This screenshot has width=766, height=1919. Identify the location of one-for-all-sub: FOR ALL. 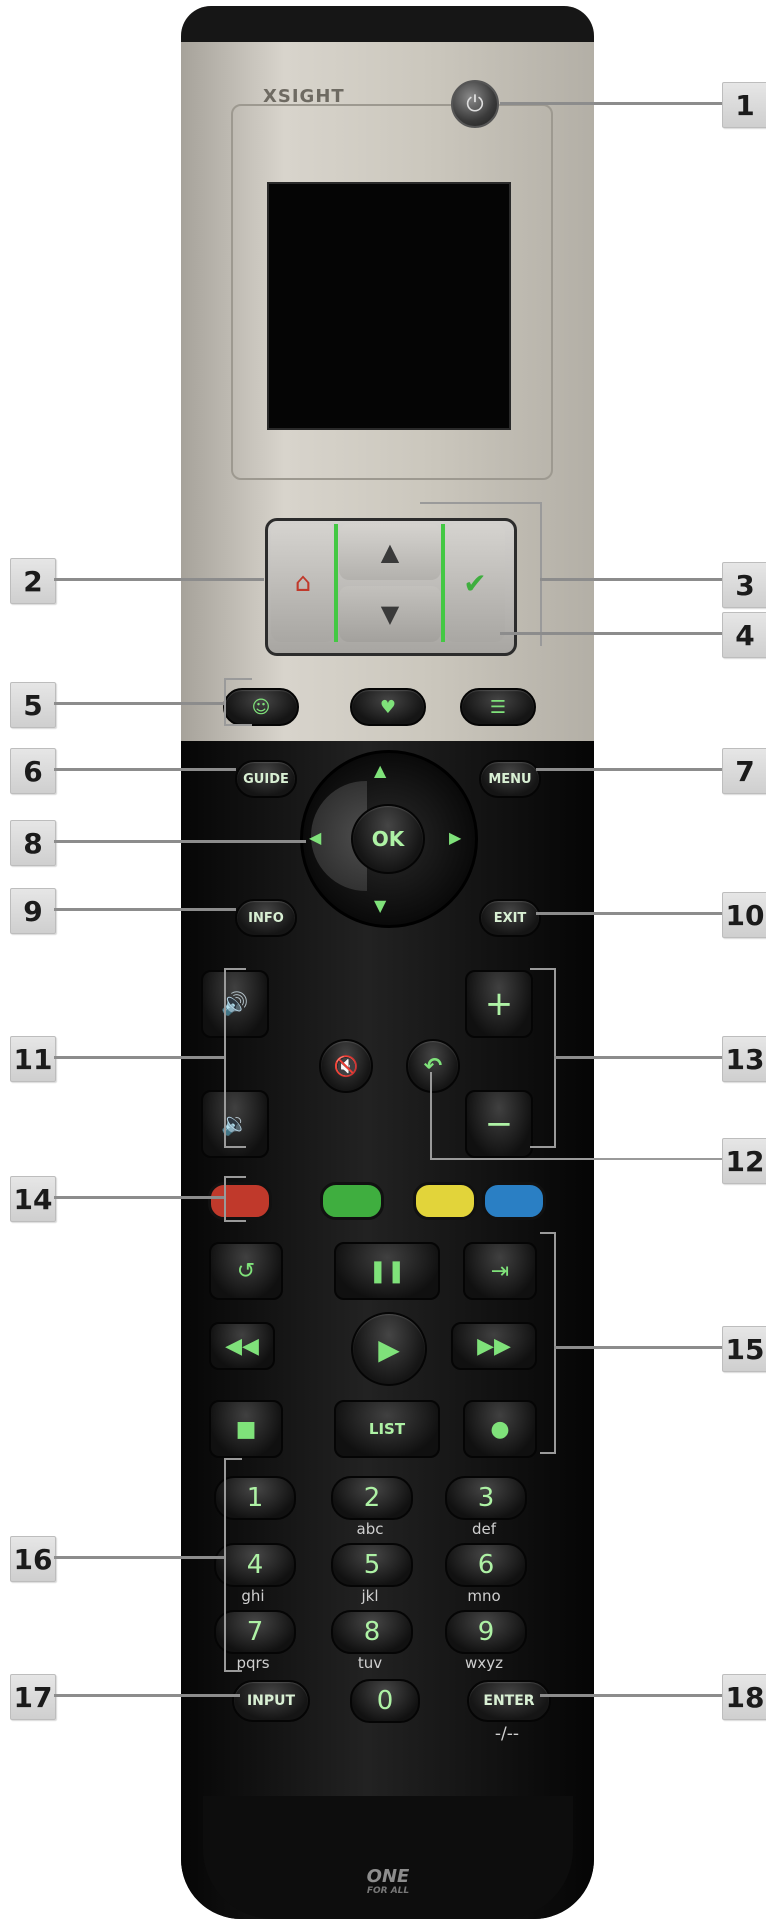
(388, 1891).